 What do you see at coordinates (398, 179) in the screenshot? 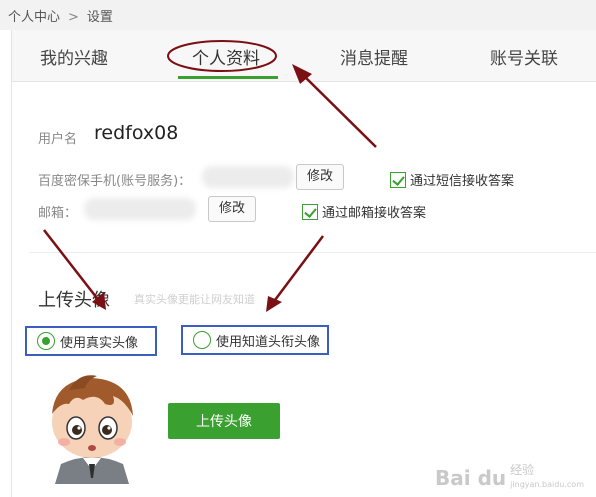
I see `sms-checkbox` at bounding box center [398, 179].